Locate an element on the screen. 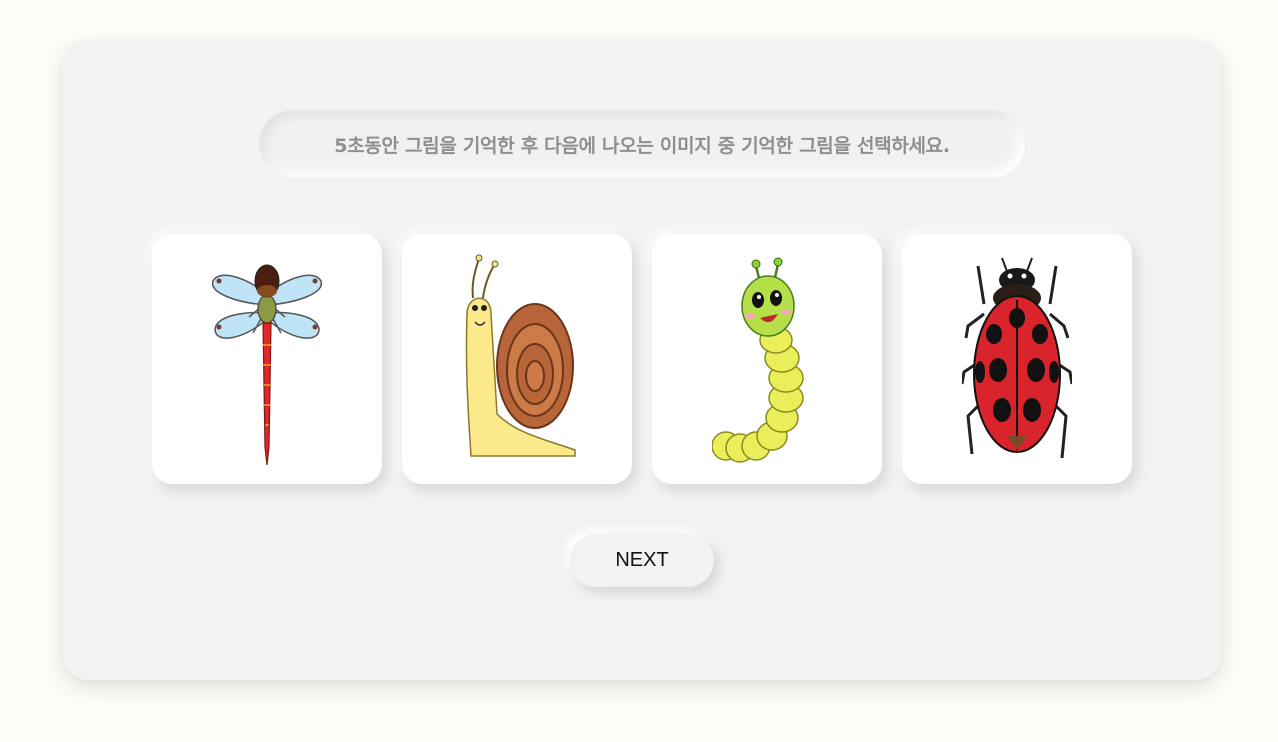 Image resolution: width=1278 pixels, height=742 pixels. card-caterpillar is located at coordinates (767, 359).